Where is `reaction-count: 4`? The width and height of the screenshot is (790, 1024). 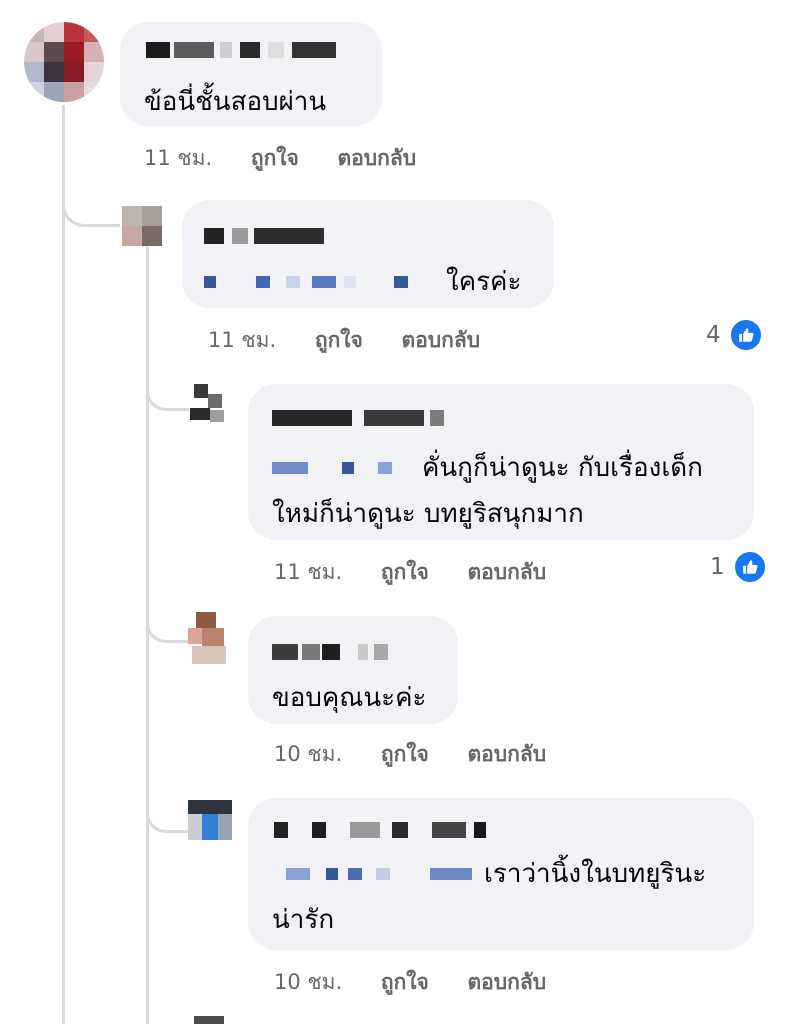 reaction-count: 4 is located at coordinates (734, 335).